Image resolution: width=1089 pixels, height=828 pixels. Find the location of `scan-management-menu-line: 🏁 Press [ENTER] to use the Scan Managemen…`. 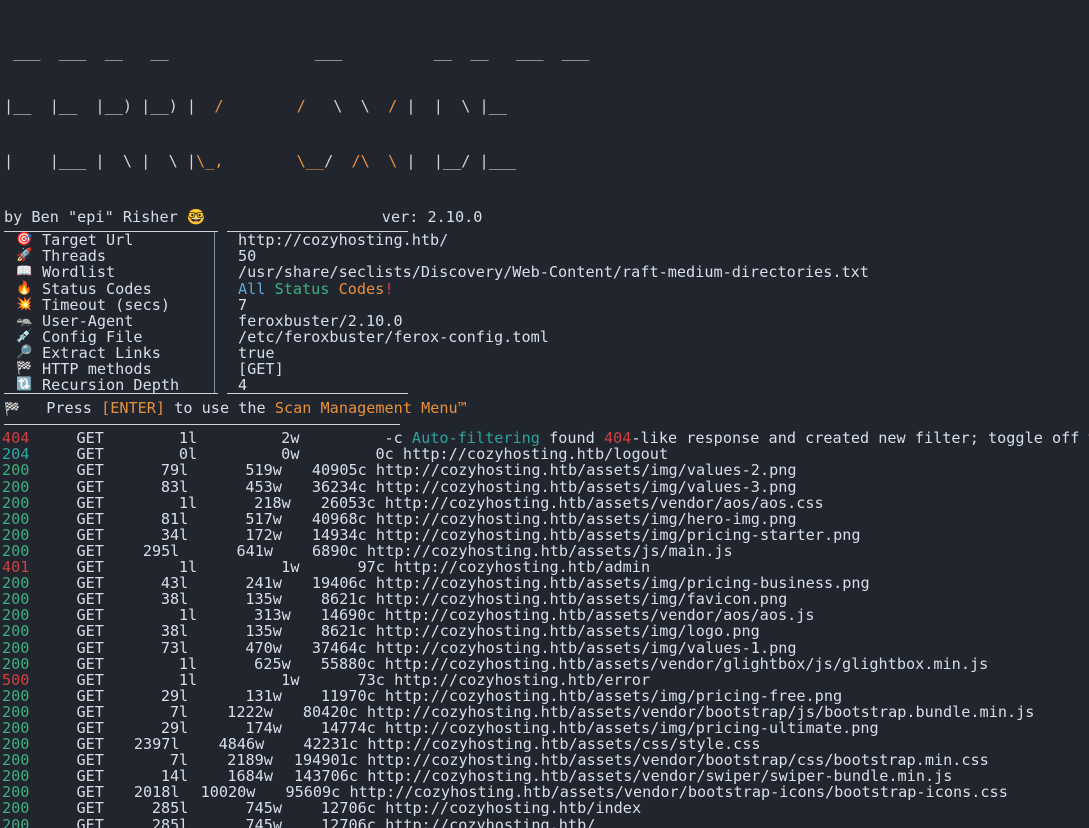

scan-management-menu-line: 🏁 Press [ENTER] to use the Scan Managemen… is located at coordinates (544, 409).